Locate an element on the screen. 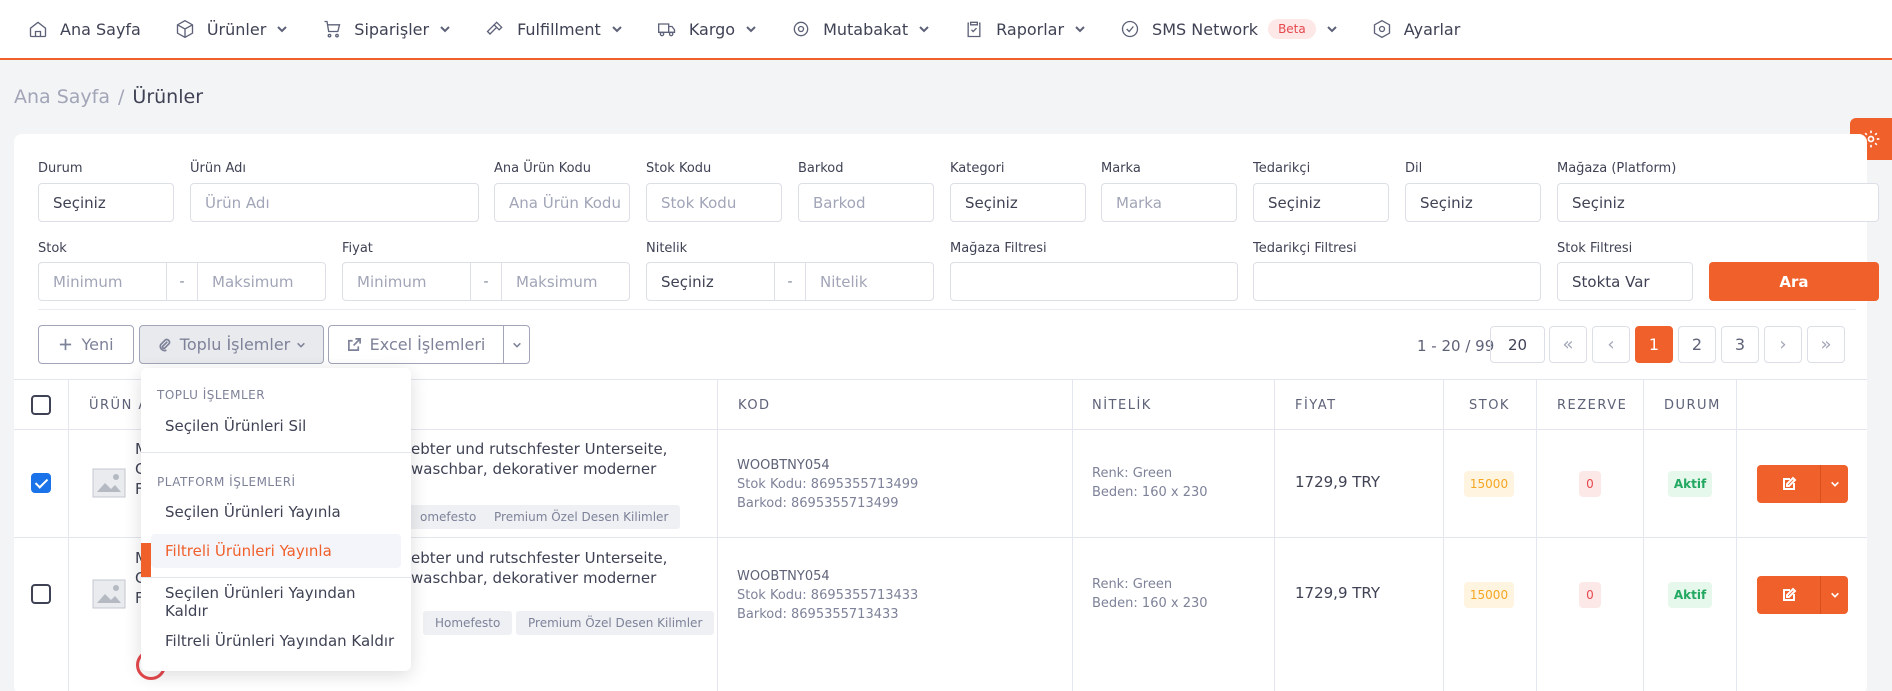 This screenshot has height=691, width=1892. nav-ayarlar: Ayarlar is located at coordinates (1416, 29).